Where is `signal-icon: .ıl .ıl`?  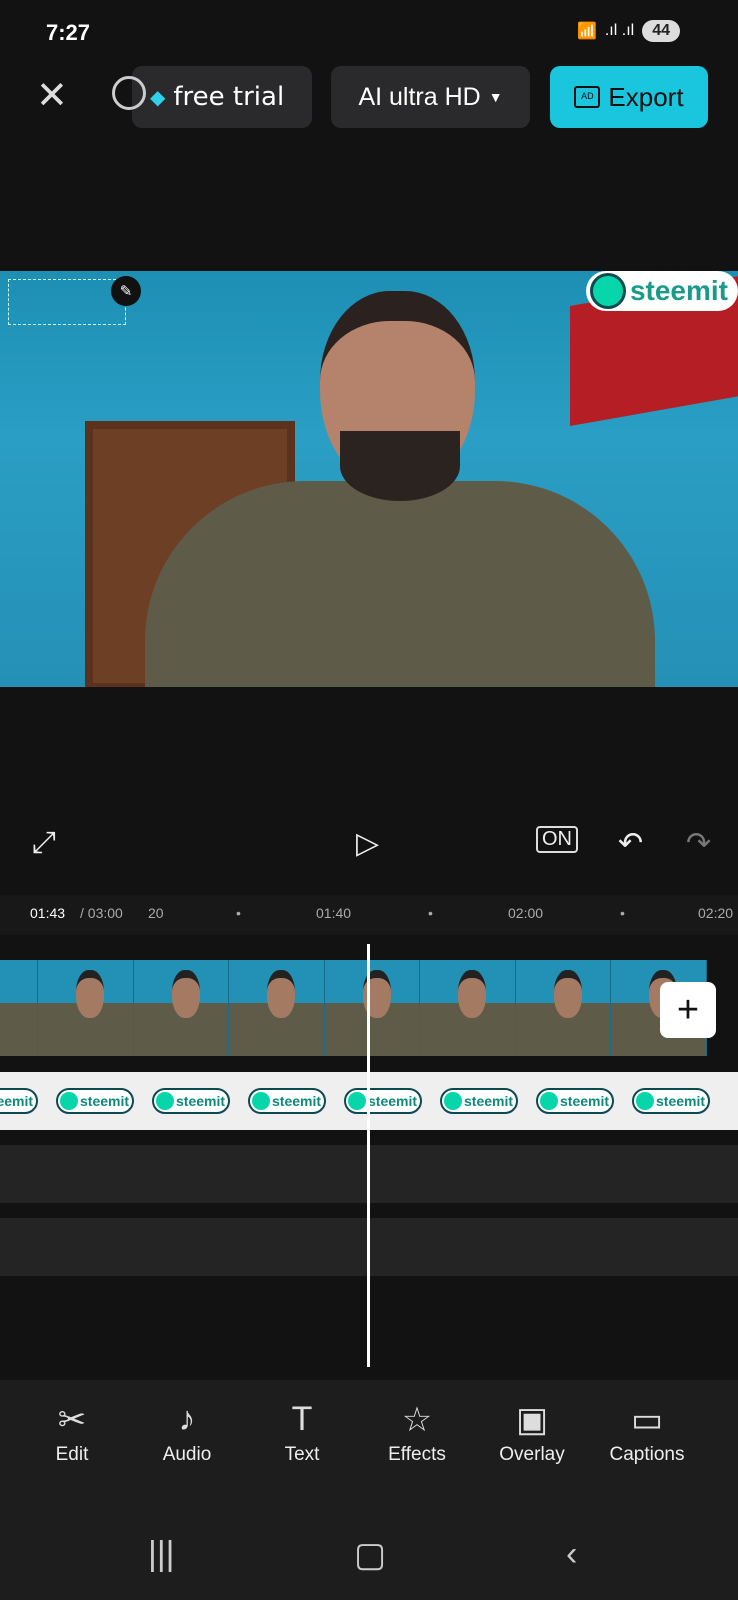
signal-icon: .ıl .ıl is located at coordinates (619, 30).